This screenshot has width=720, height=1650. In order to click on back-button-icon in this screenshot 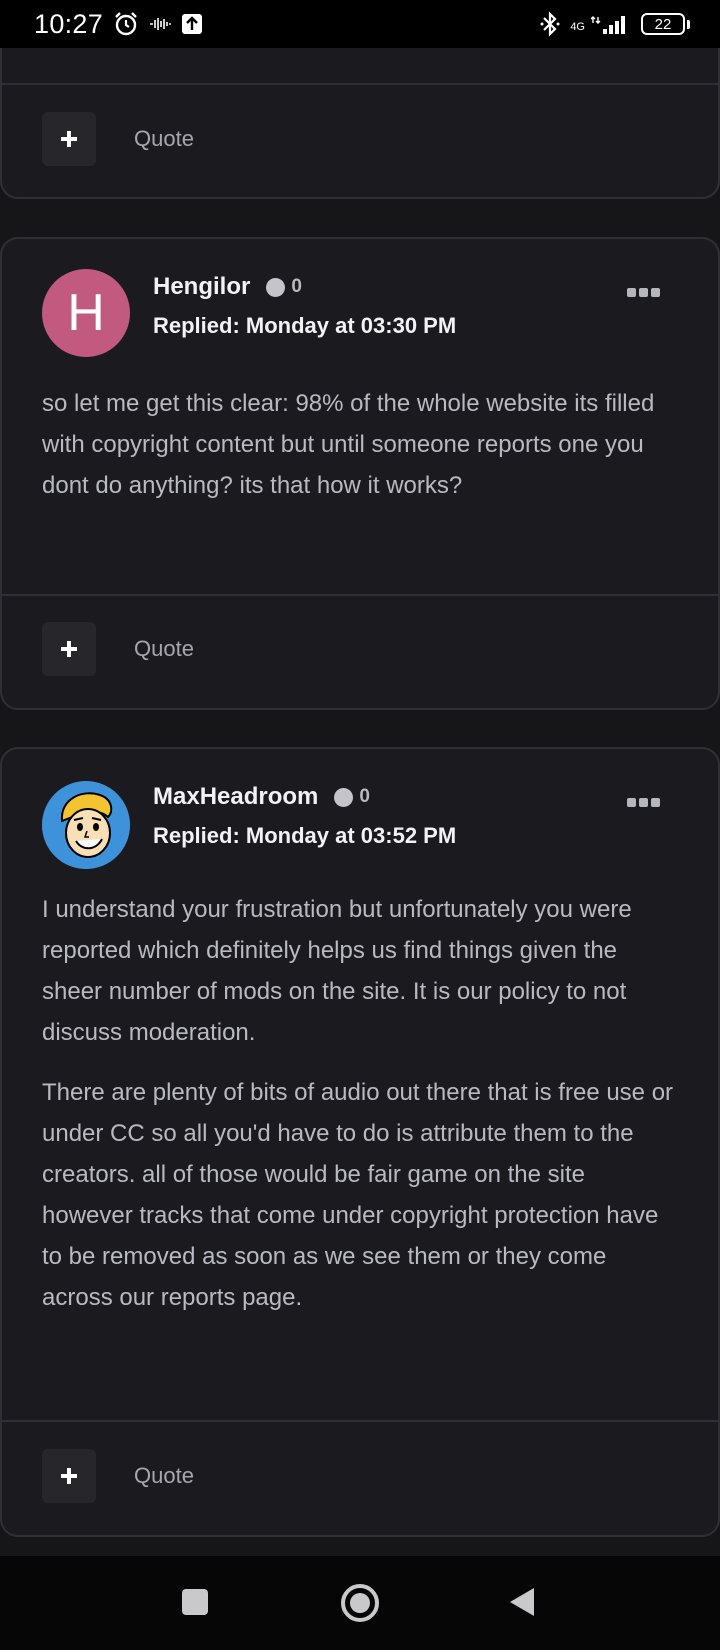, I will do `click(522, 1602)`.